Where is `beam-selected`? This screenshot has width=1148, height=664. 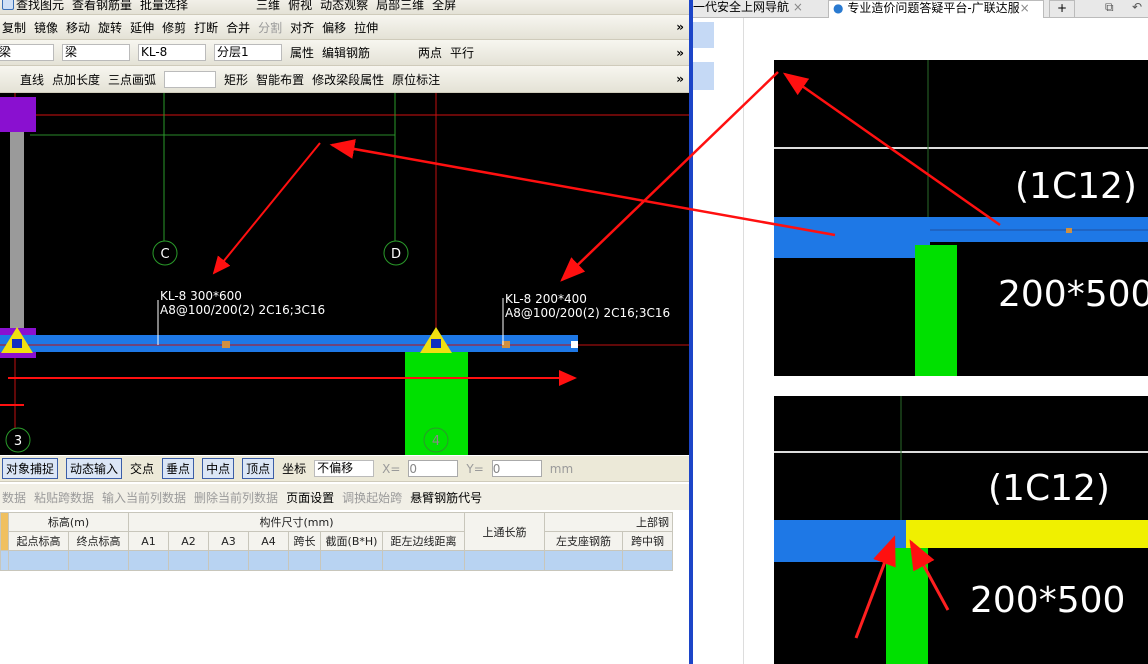
beam-selected is located at coordinates (1027, 534).